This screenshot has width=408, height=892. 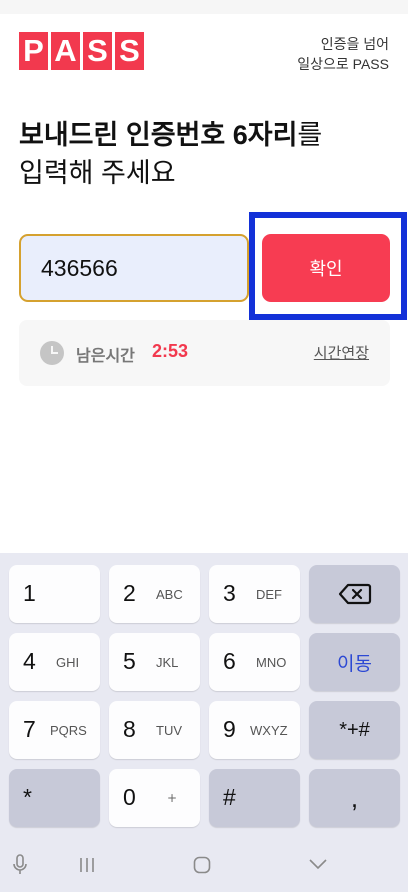 What do you see at coordinates (172, 798) in the screenshot?
I see `key-letters: +` at bounding box center [172, 798].